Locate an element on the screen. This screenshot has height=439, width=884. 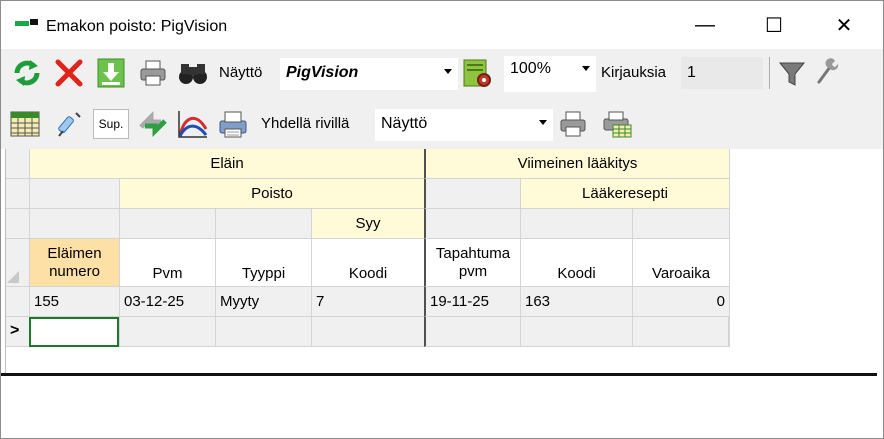
window-title: Emakon poisto: PigVision is located at coordinates (137, 26).